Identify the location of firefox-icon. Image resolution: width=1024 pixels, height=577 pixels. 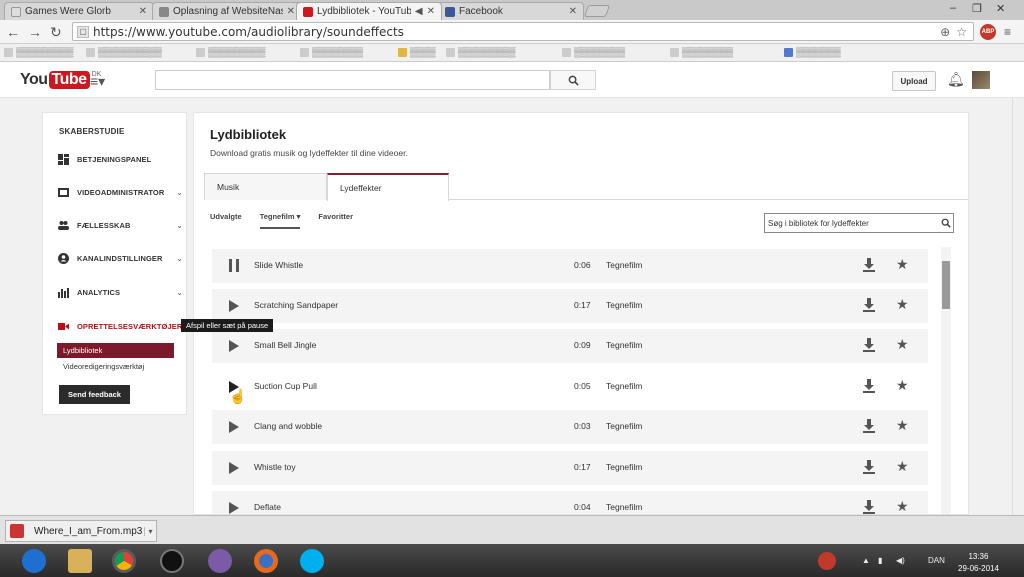
(266, 561).